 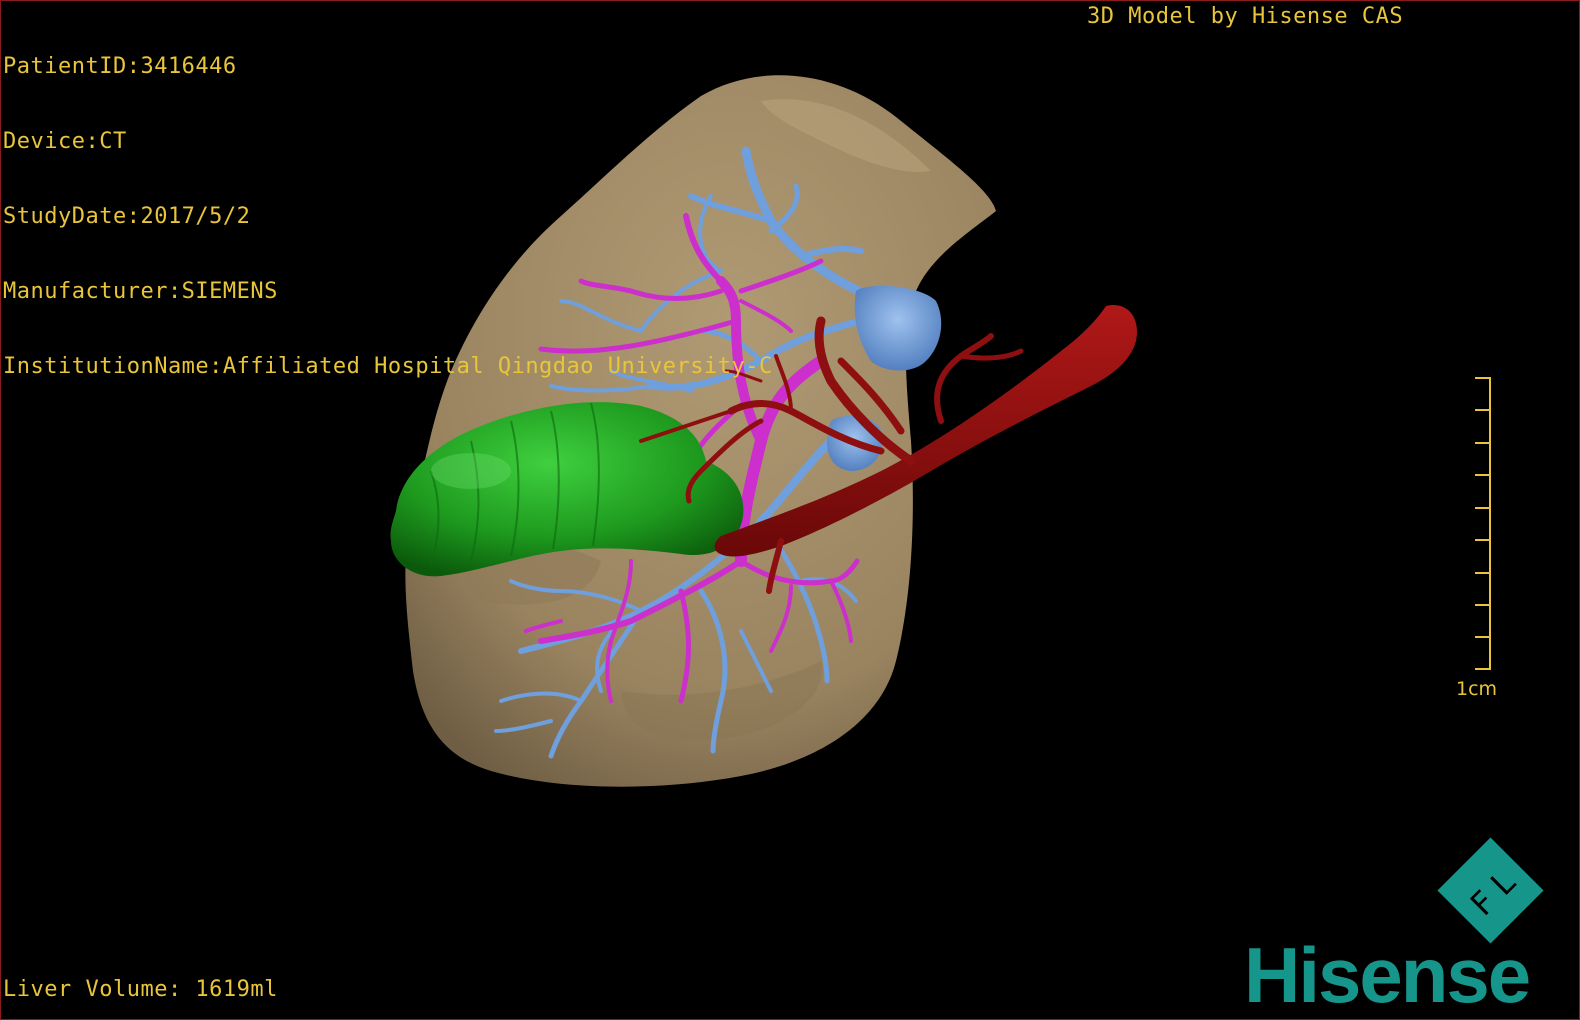 I want to click on patient-id: PatientID:3416446, so click(x=120, y=66).